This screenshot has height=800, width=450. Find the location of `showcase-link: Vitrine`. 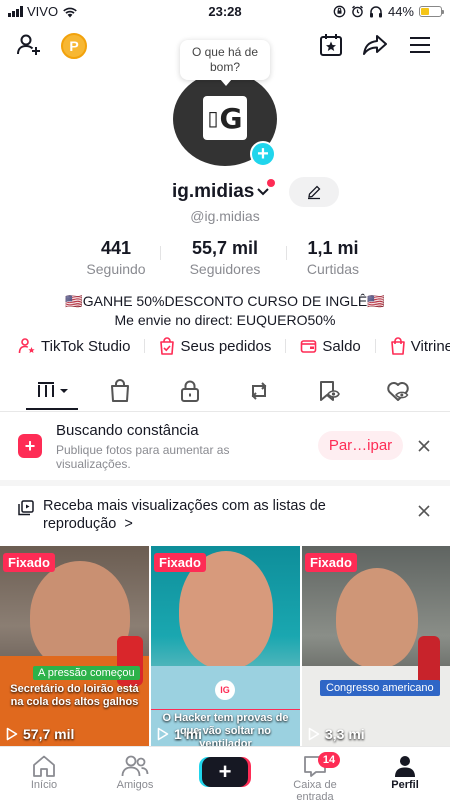

showcase-link: Vitrine is located at coordinates (420, 346).